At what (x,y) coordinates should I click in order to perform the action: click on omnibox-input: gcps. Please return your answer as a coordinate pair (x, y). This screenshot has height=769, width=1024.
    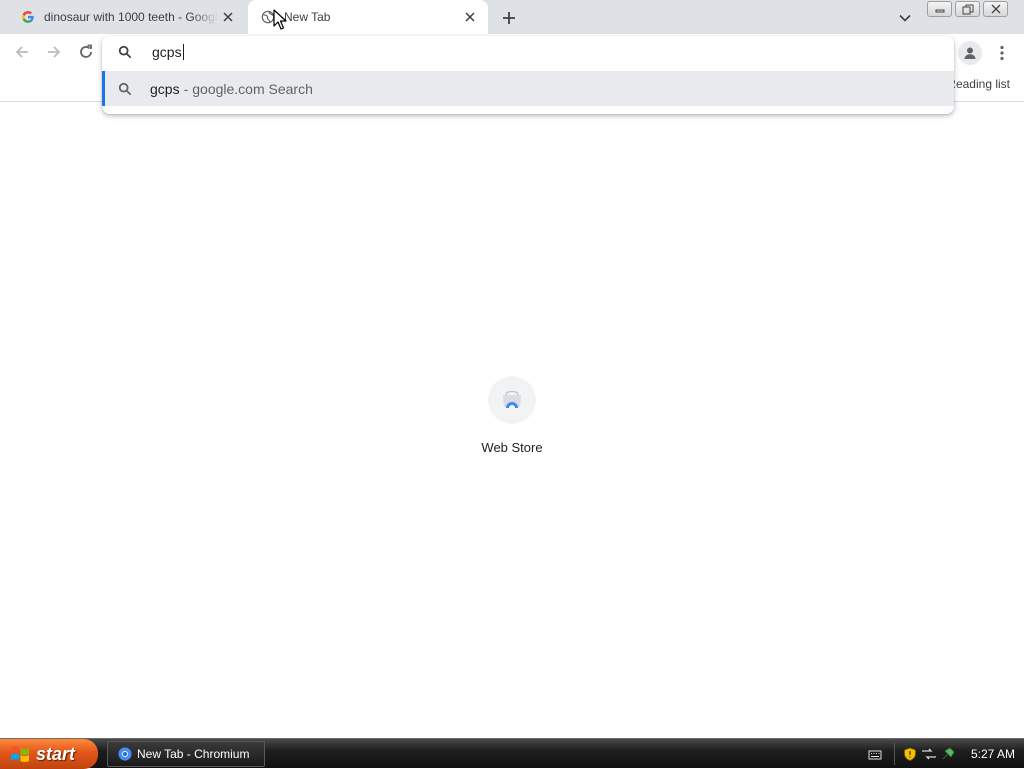
    Looking at the image, I should click on (168, 52).